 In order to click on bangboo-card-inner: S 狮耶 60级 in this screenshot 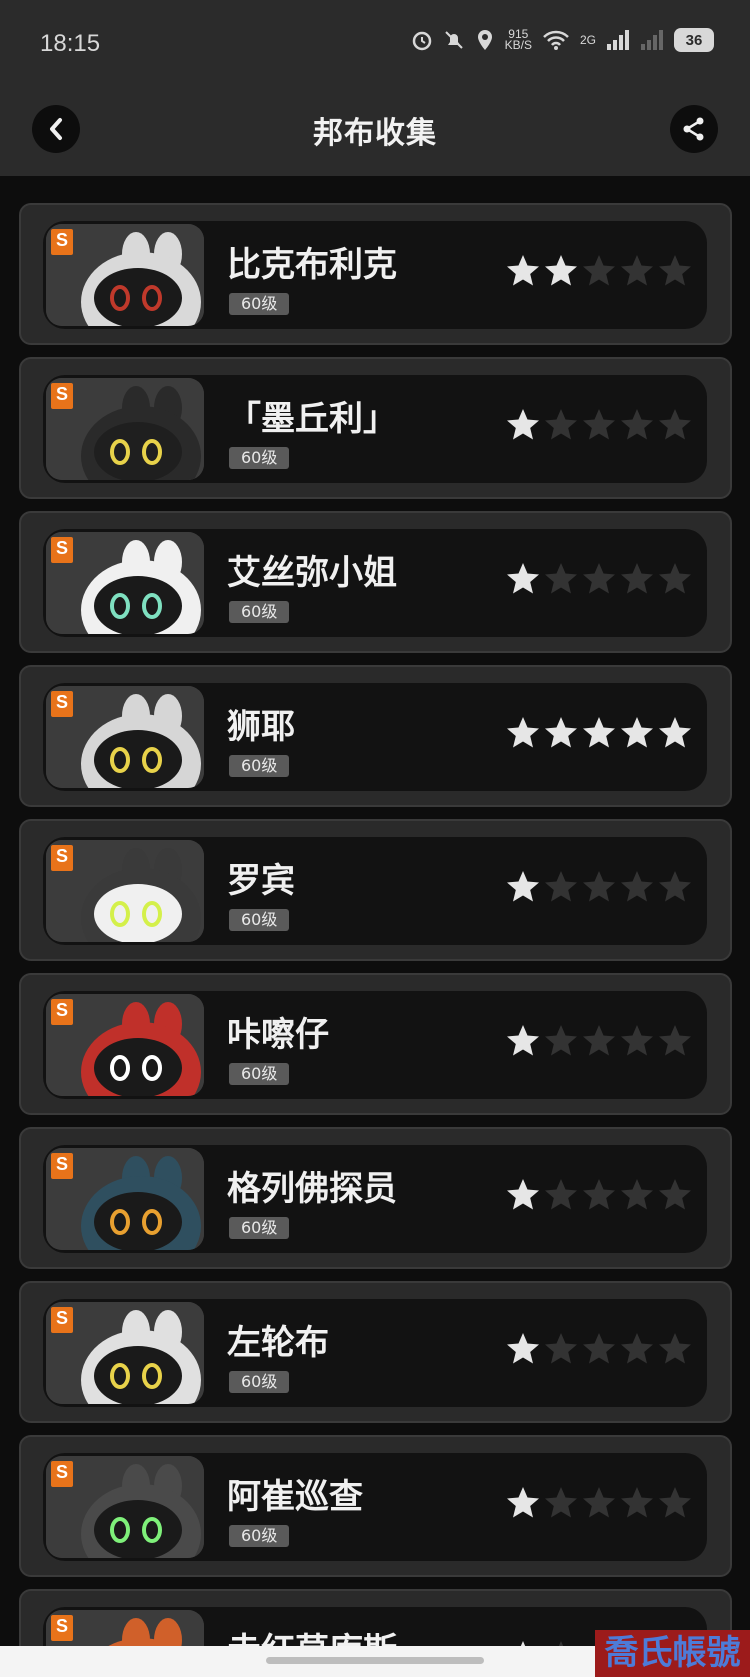, I will do `click(375, 737)`.